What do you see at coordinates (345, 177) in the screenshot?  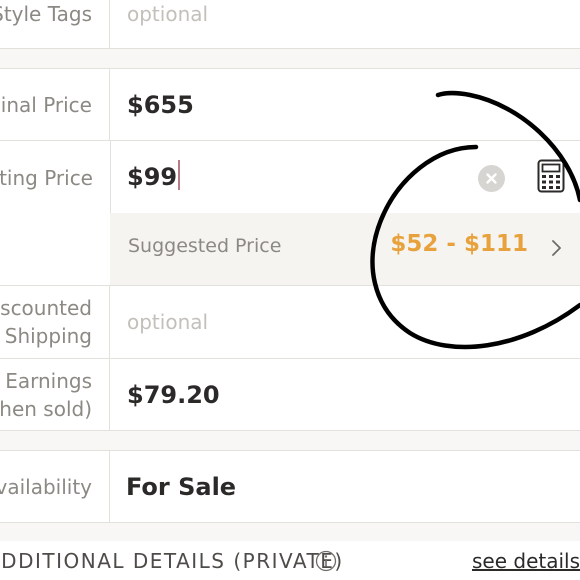 I see `listing-price-field: $99` at bounding box center [345, 177].